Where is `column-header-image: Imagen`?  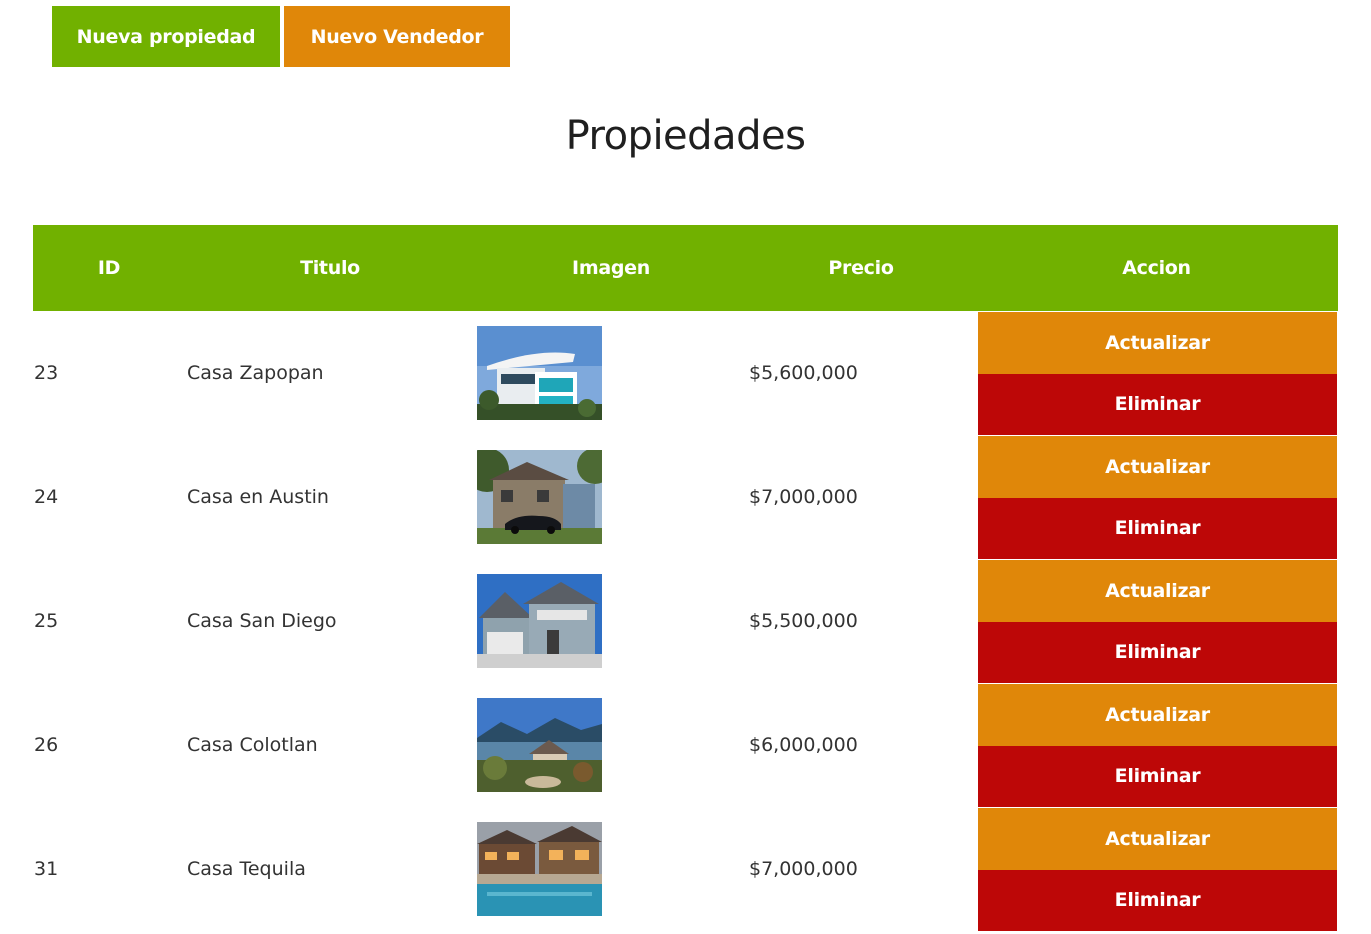 column-header-image: Imagen is located at coordinates (611, 268).